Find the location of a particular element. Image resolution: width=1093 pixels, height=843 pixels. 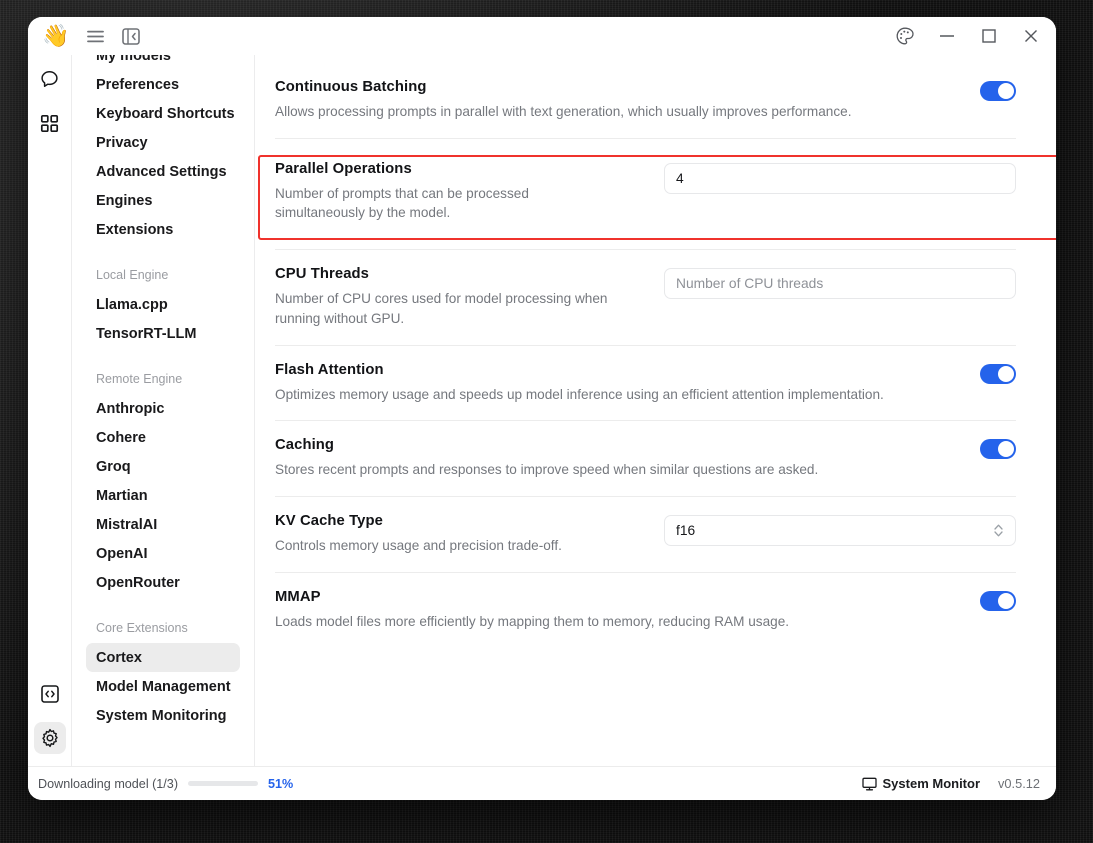

rail-item-settings is located at coordinates (49, 738).